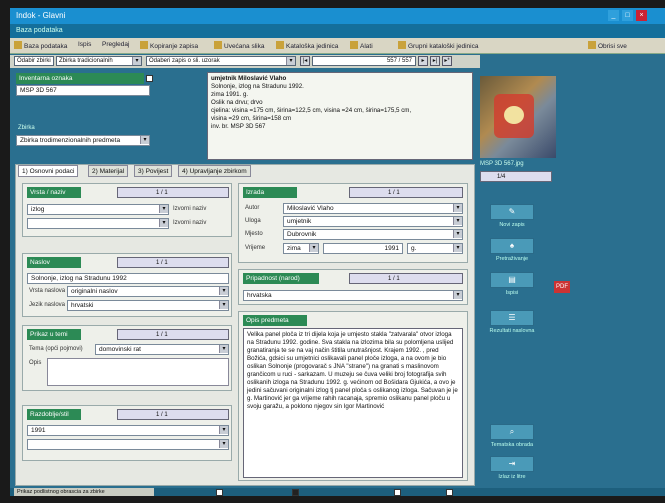 The image size is (665, 503). I want to click on tb-pregledaj: Pregledaj, so click(115, 44).